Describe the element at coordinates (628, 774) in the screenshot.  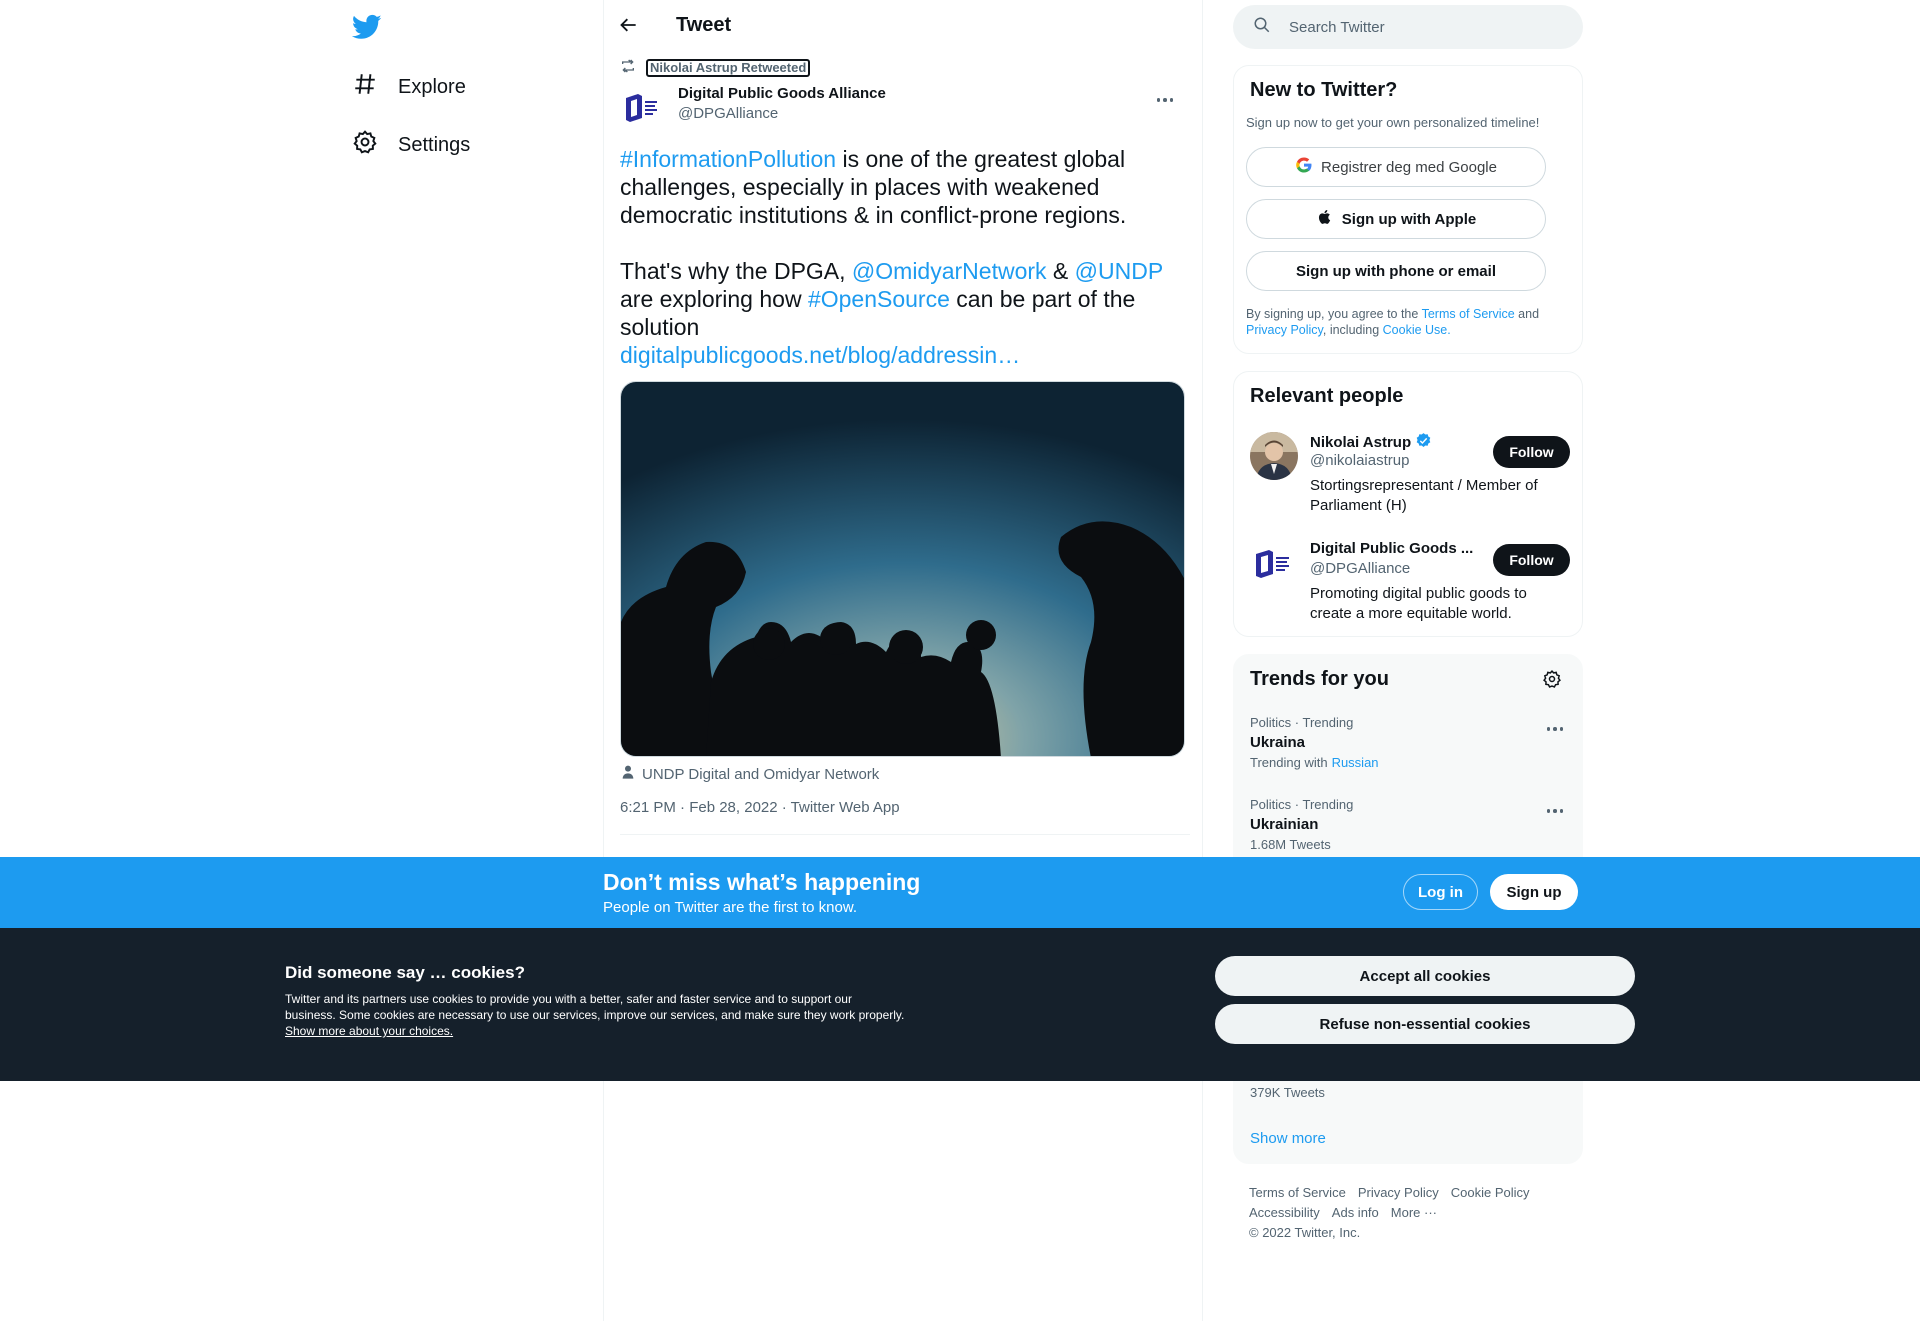
I see `person-icon` at that location.